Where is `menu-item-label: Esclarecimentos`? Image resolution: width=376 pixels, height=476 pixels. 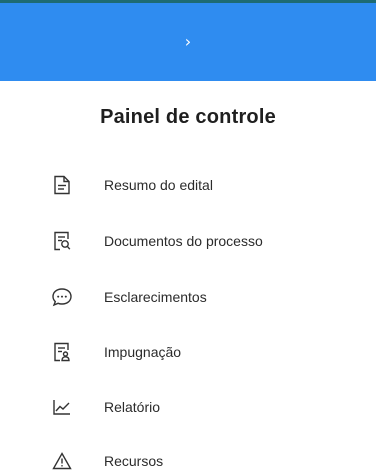 menu-item-label: Esclarecimentos is located at coordinates (155, 297).